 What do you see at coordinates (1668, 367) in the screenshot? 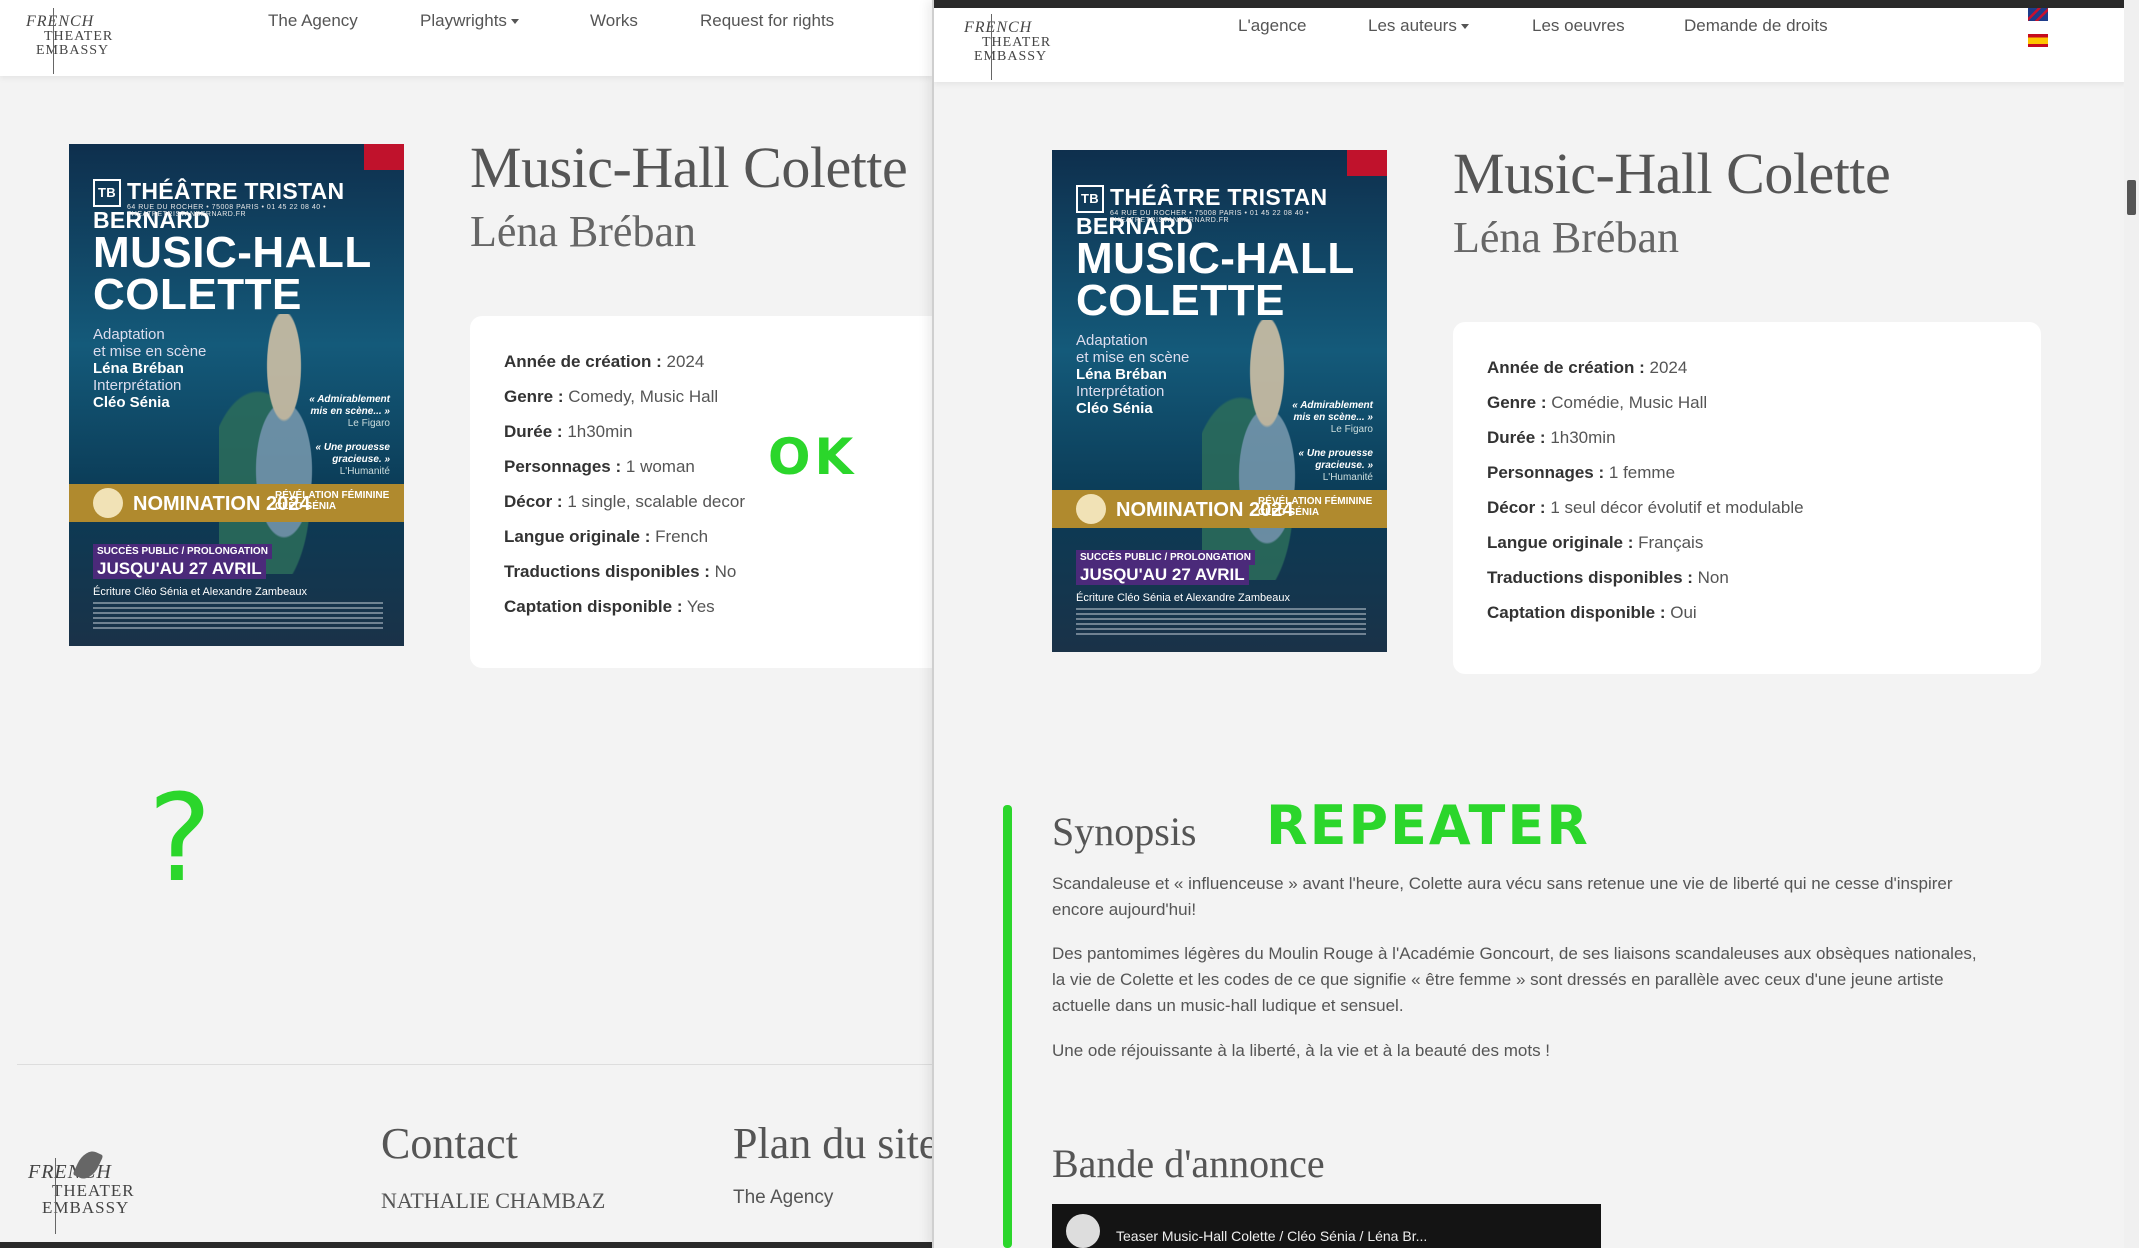
I see `spec-value: 2024` at bounding box center [1668, 367].